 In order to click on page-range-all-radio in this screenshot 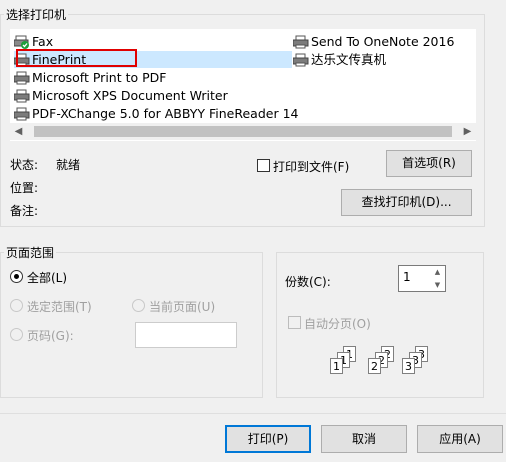, I will do `click(16, 276)`.